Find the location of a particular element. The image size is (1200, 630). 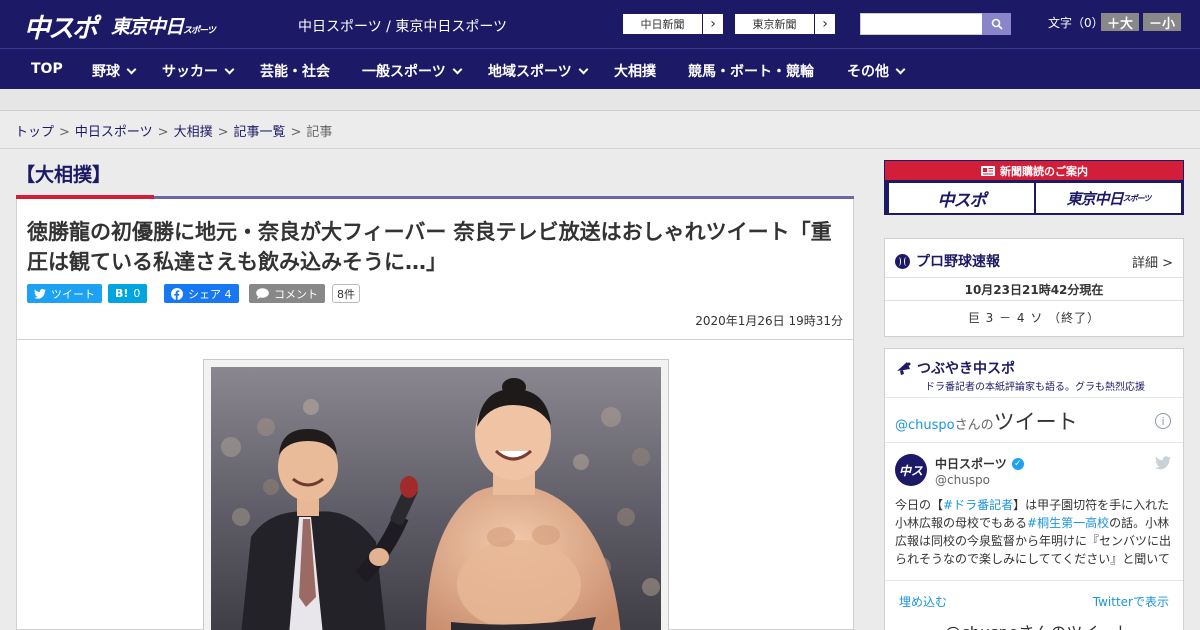

tweets-title: つぶやき中スポ is located at coordinates (955, 368).